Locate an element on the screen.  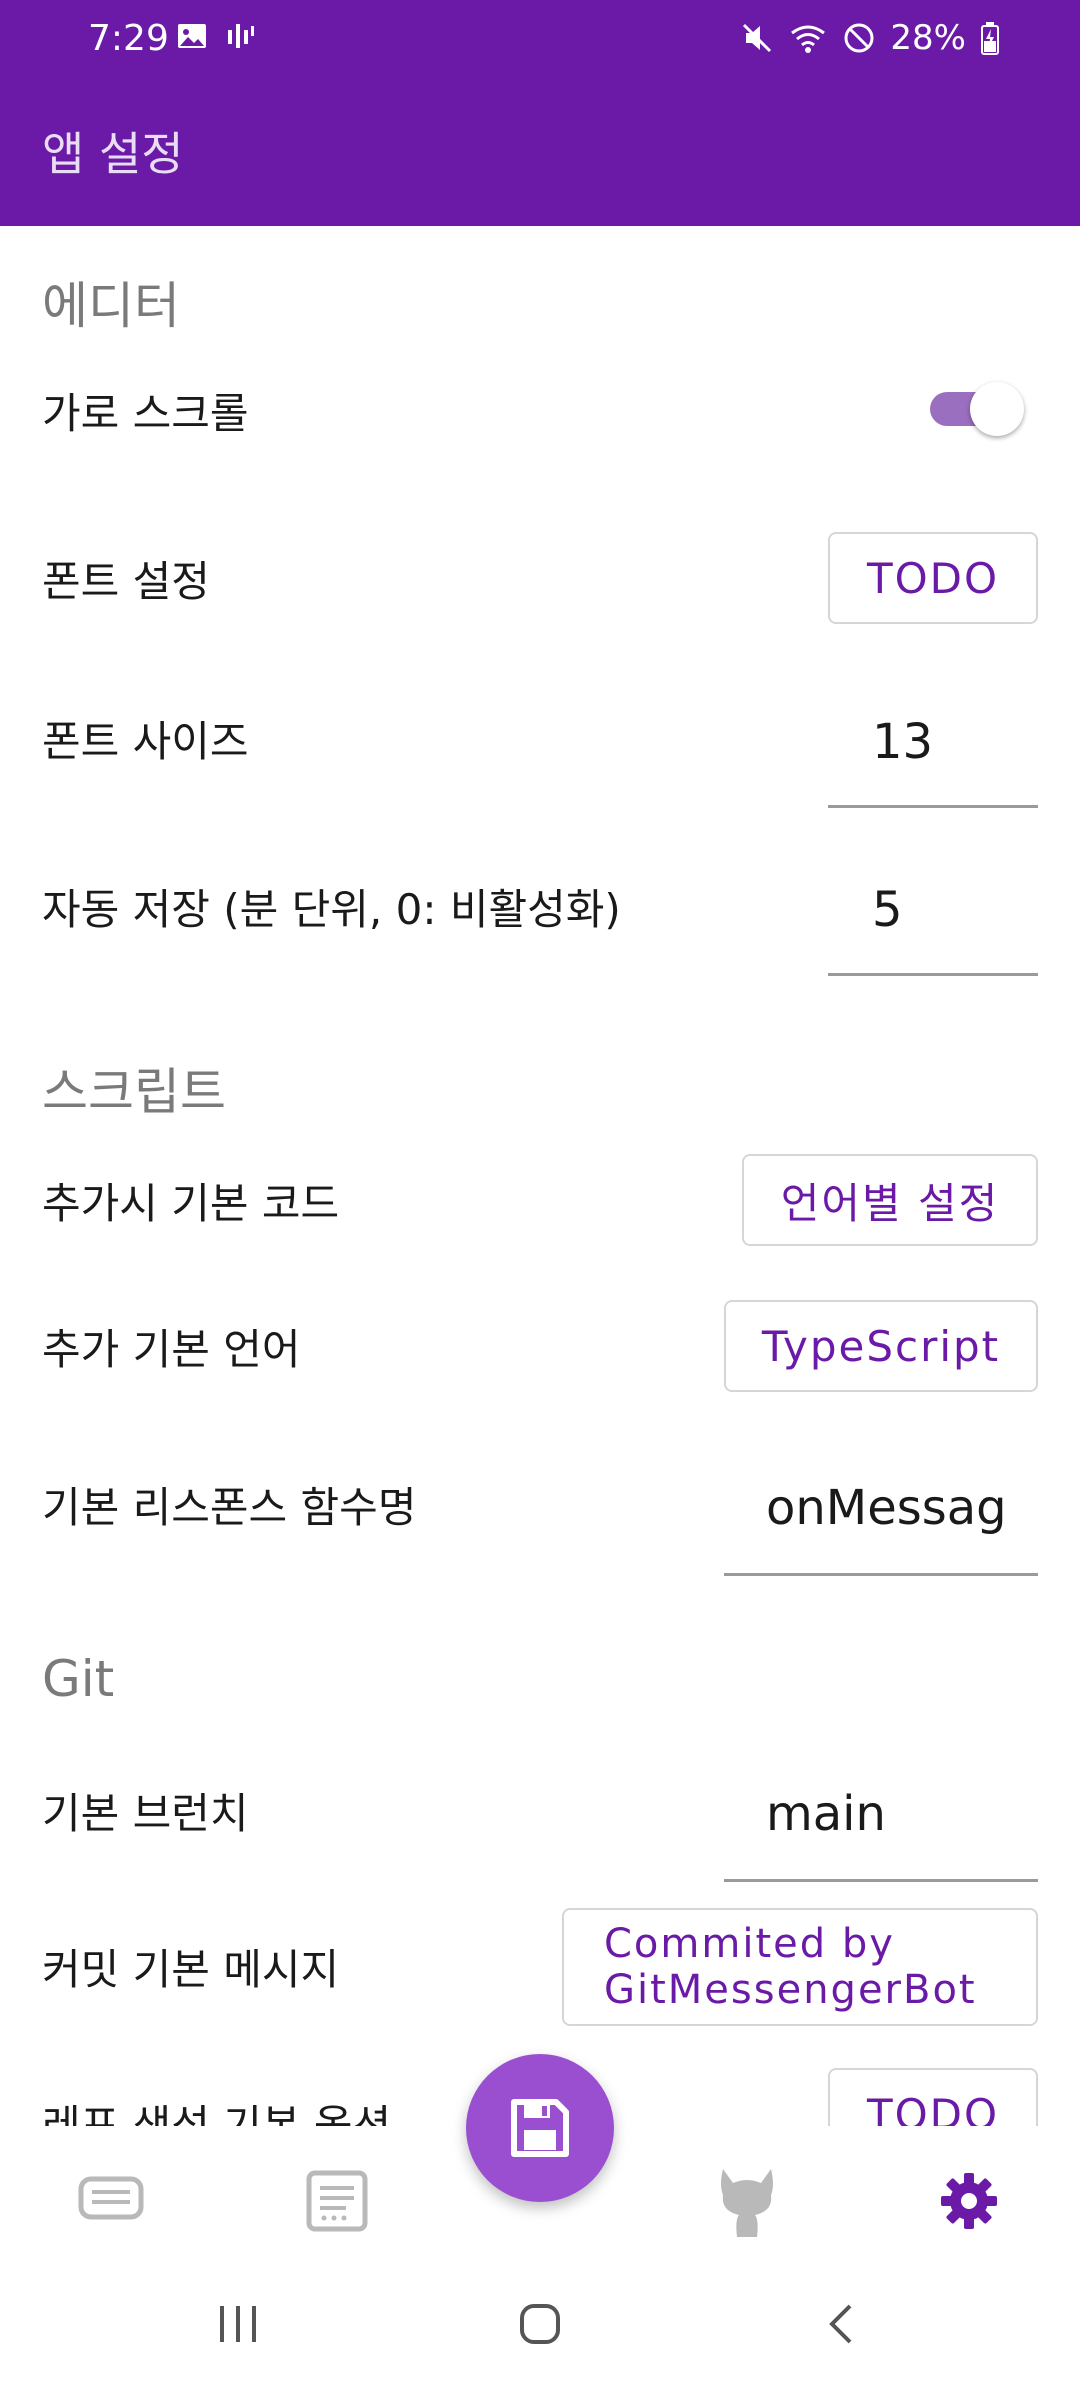
section-header-editor: 에디터 is located at coordinates (111, 306).